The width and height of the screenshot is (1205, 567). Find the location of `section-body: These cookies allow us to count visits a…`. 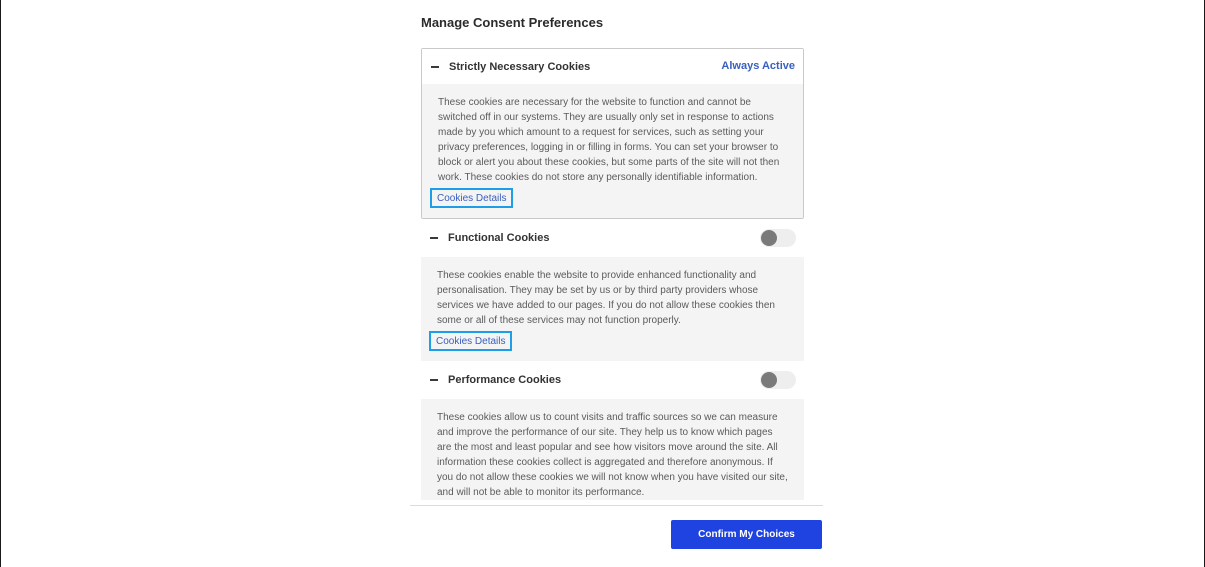

section-body: These cookies allow us to count visits a… is located at coordinates (612, 449).